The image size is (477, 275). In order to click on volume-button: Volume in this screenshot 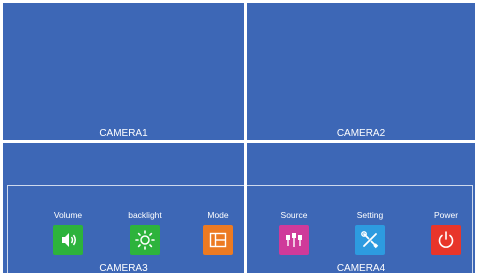, I will do `click(68, 232)`.